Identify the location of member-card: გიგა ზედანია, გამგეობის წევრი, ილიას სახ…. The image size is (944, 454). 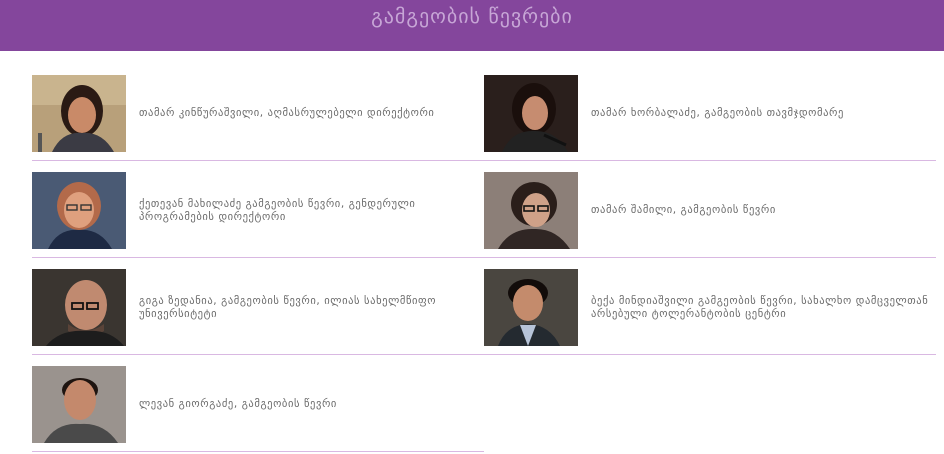
(258, 307).